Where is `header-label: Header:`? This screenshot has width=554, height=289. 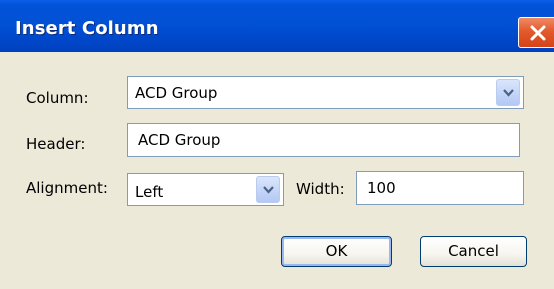 header-label: Header: is located at coordinates (56, 144).